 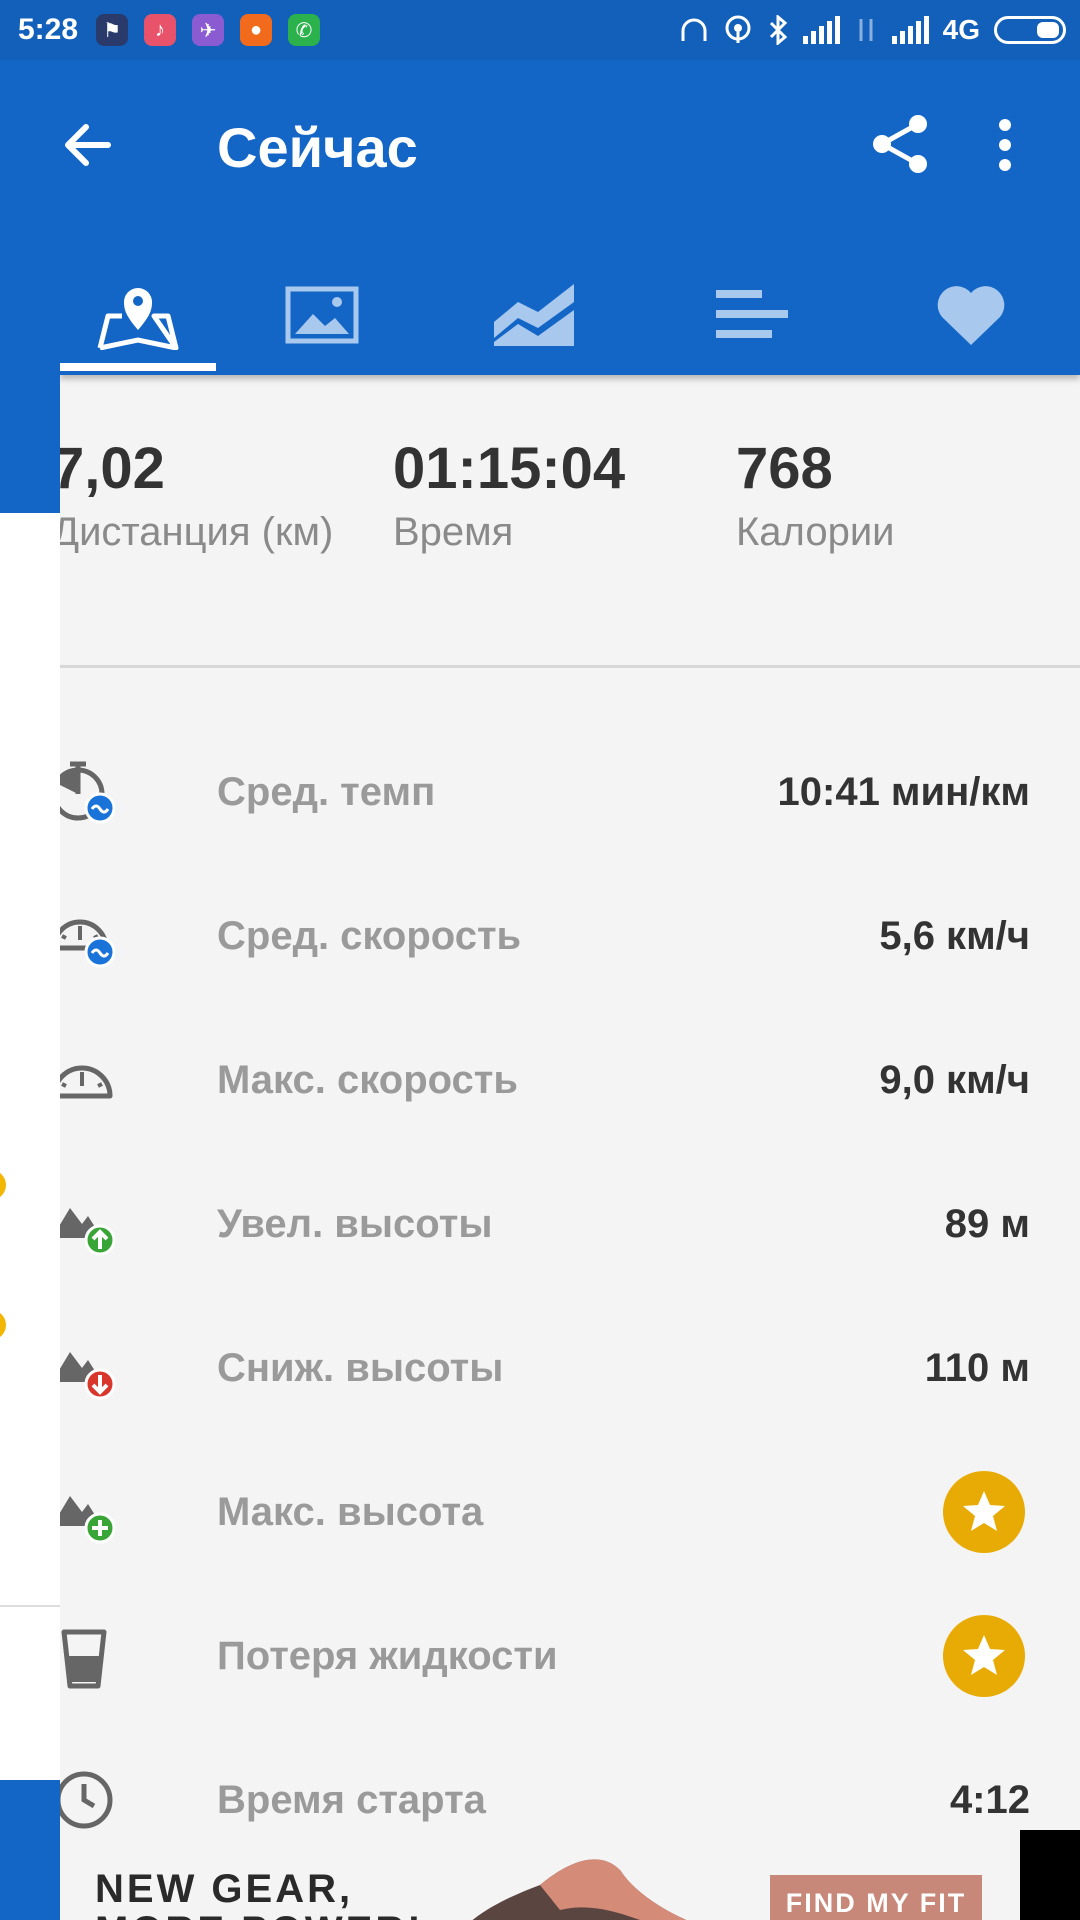 I want to click on ad-edge, so click(x=1050, y=1875).